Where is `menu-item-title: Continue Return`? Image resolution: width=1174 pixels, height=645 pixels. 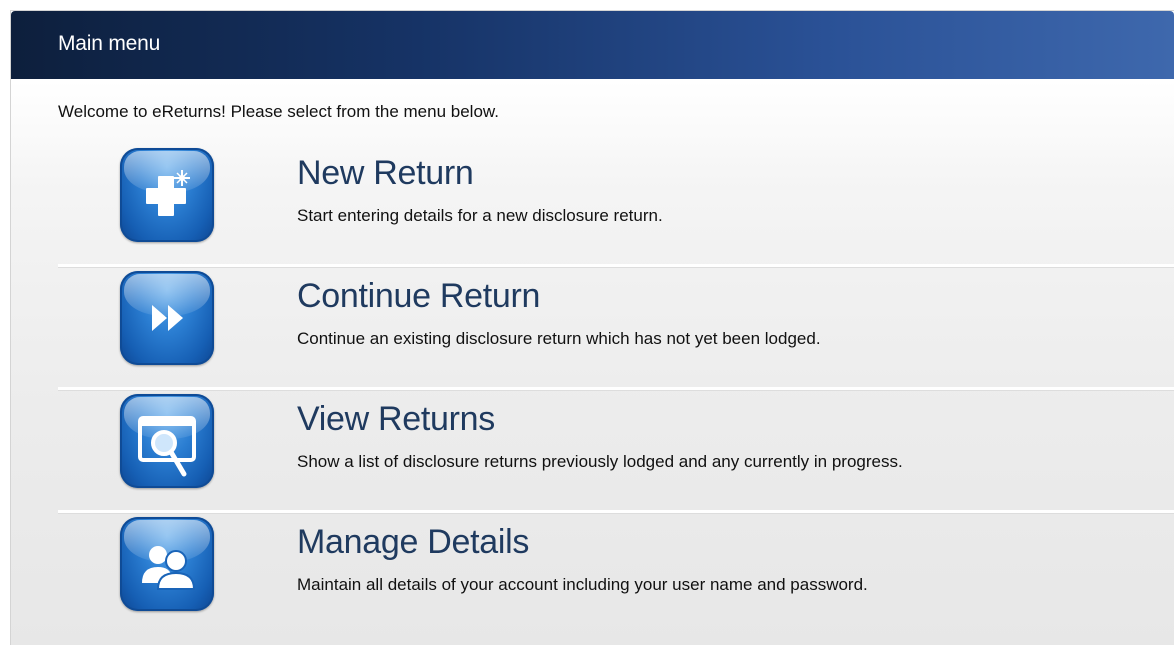
menu-item-title: Continue Return is located at coordinates (418, 296).